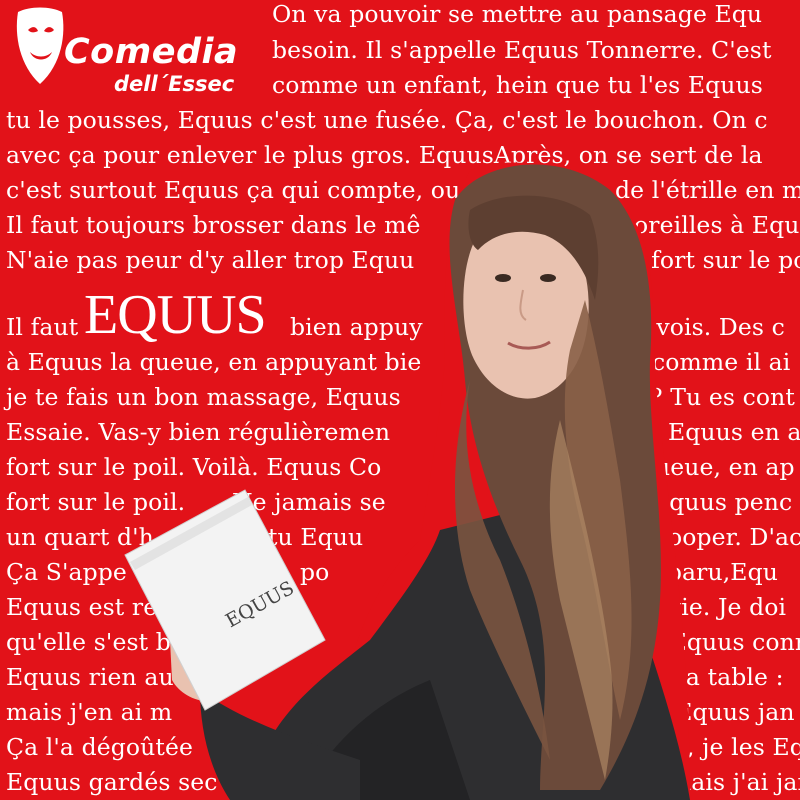  What do you see at coordinates (151, 52) in the screenshot?
I see `logo-name: Comedia` at bounding box center [151, 52].